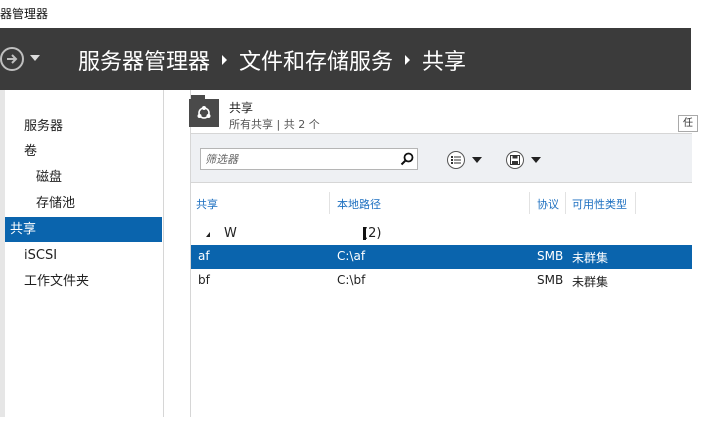 The image size is (709, 425). Describe the element at coordinates (24, 14) in the screenshot. I see `window-title: 器管理器` at that location.